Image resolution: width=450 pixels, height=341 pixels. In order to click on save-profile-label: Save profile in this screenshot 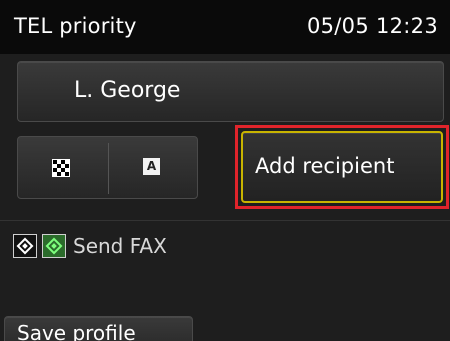, I will do `click(76, 331)`.